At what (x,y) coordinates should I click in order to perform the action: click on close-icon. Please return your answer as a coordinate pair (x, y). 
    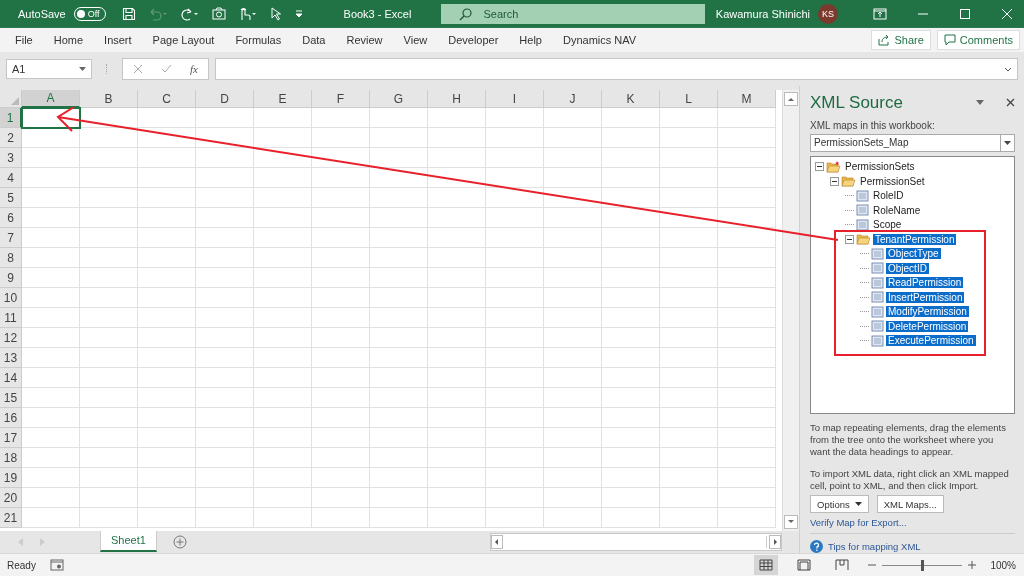
    Looking at the image, I should click on (1010, 103).